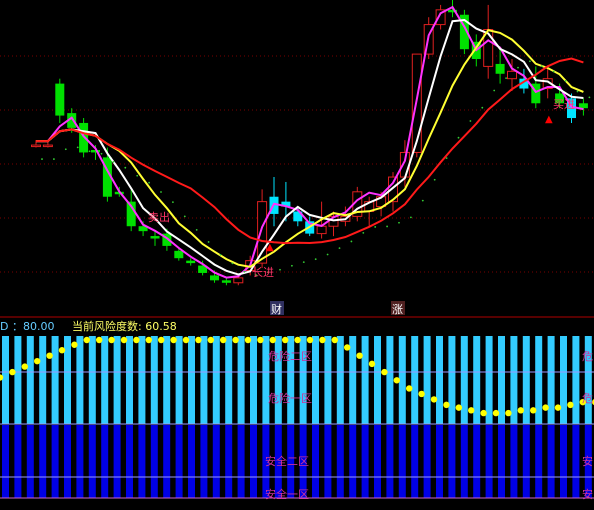 The width and height of the screenshot is (594, 510). Describe the element at coordinates (124, 326) in the screenshot. I see `risk-title: 当前风险度数: 60.58` at that location.